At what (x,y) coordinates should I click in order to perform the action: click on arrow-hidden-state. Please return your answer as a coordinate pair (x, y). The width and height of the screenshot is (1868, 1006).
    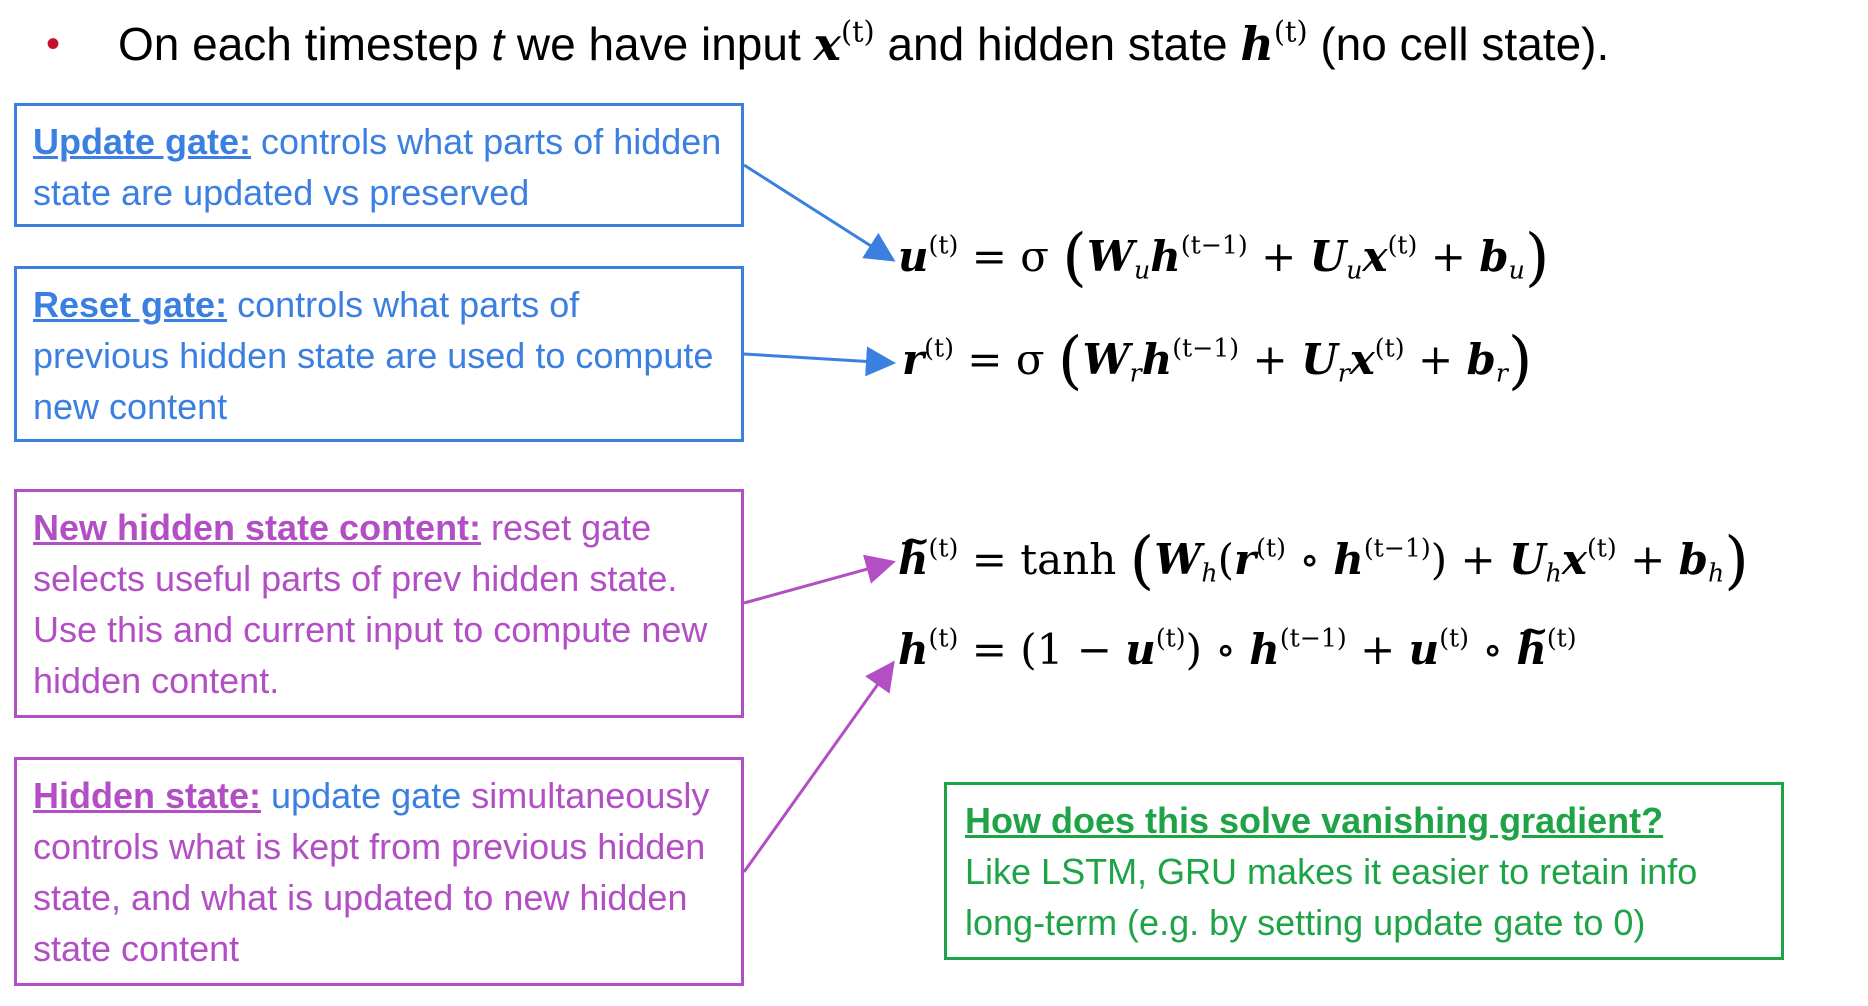
    Looking at the image, I should click on (818, 766).